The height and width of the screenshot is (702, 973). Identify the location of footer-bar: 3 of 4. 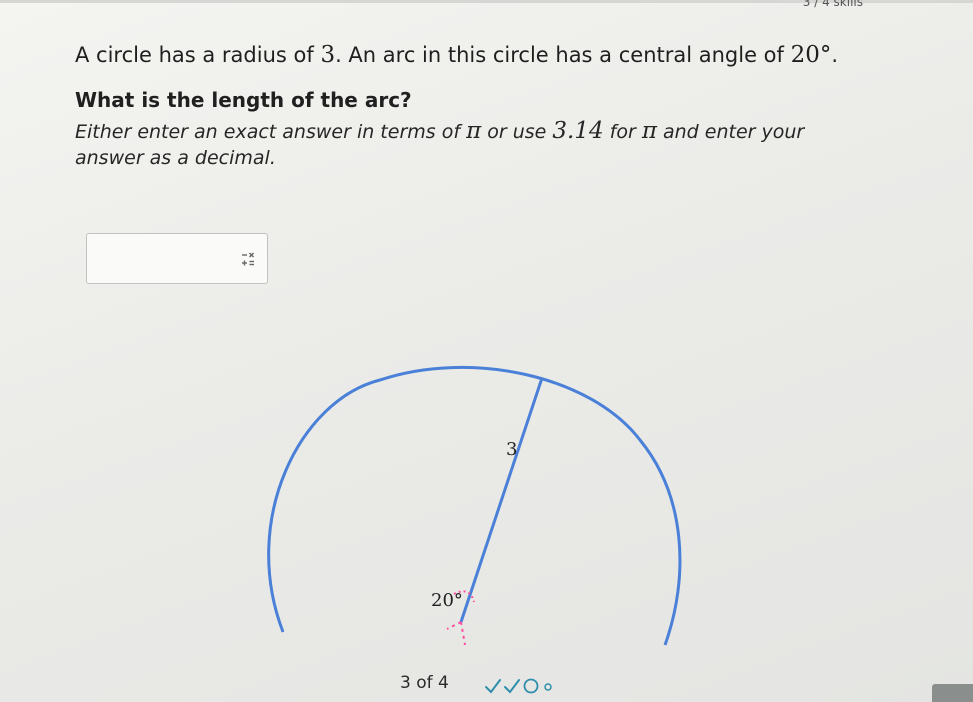
(486, 685).